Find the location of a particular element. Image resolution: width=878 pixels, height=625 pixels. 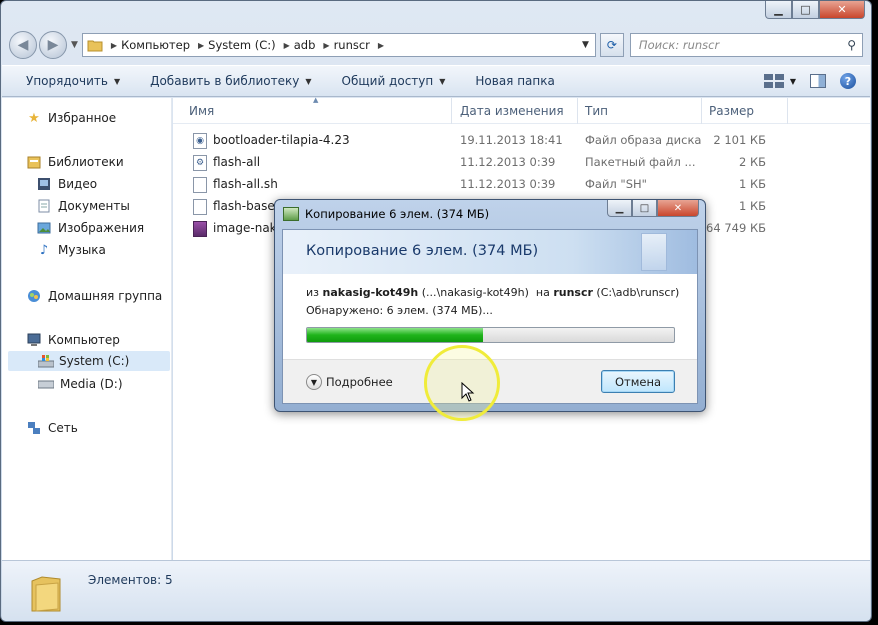

homegroup-icon is located at coordinates (34, 296).